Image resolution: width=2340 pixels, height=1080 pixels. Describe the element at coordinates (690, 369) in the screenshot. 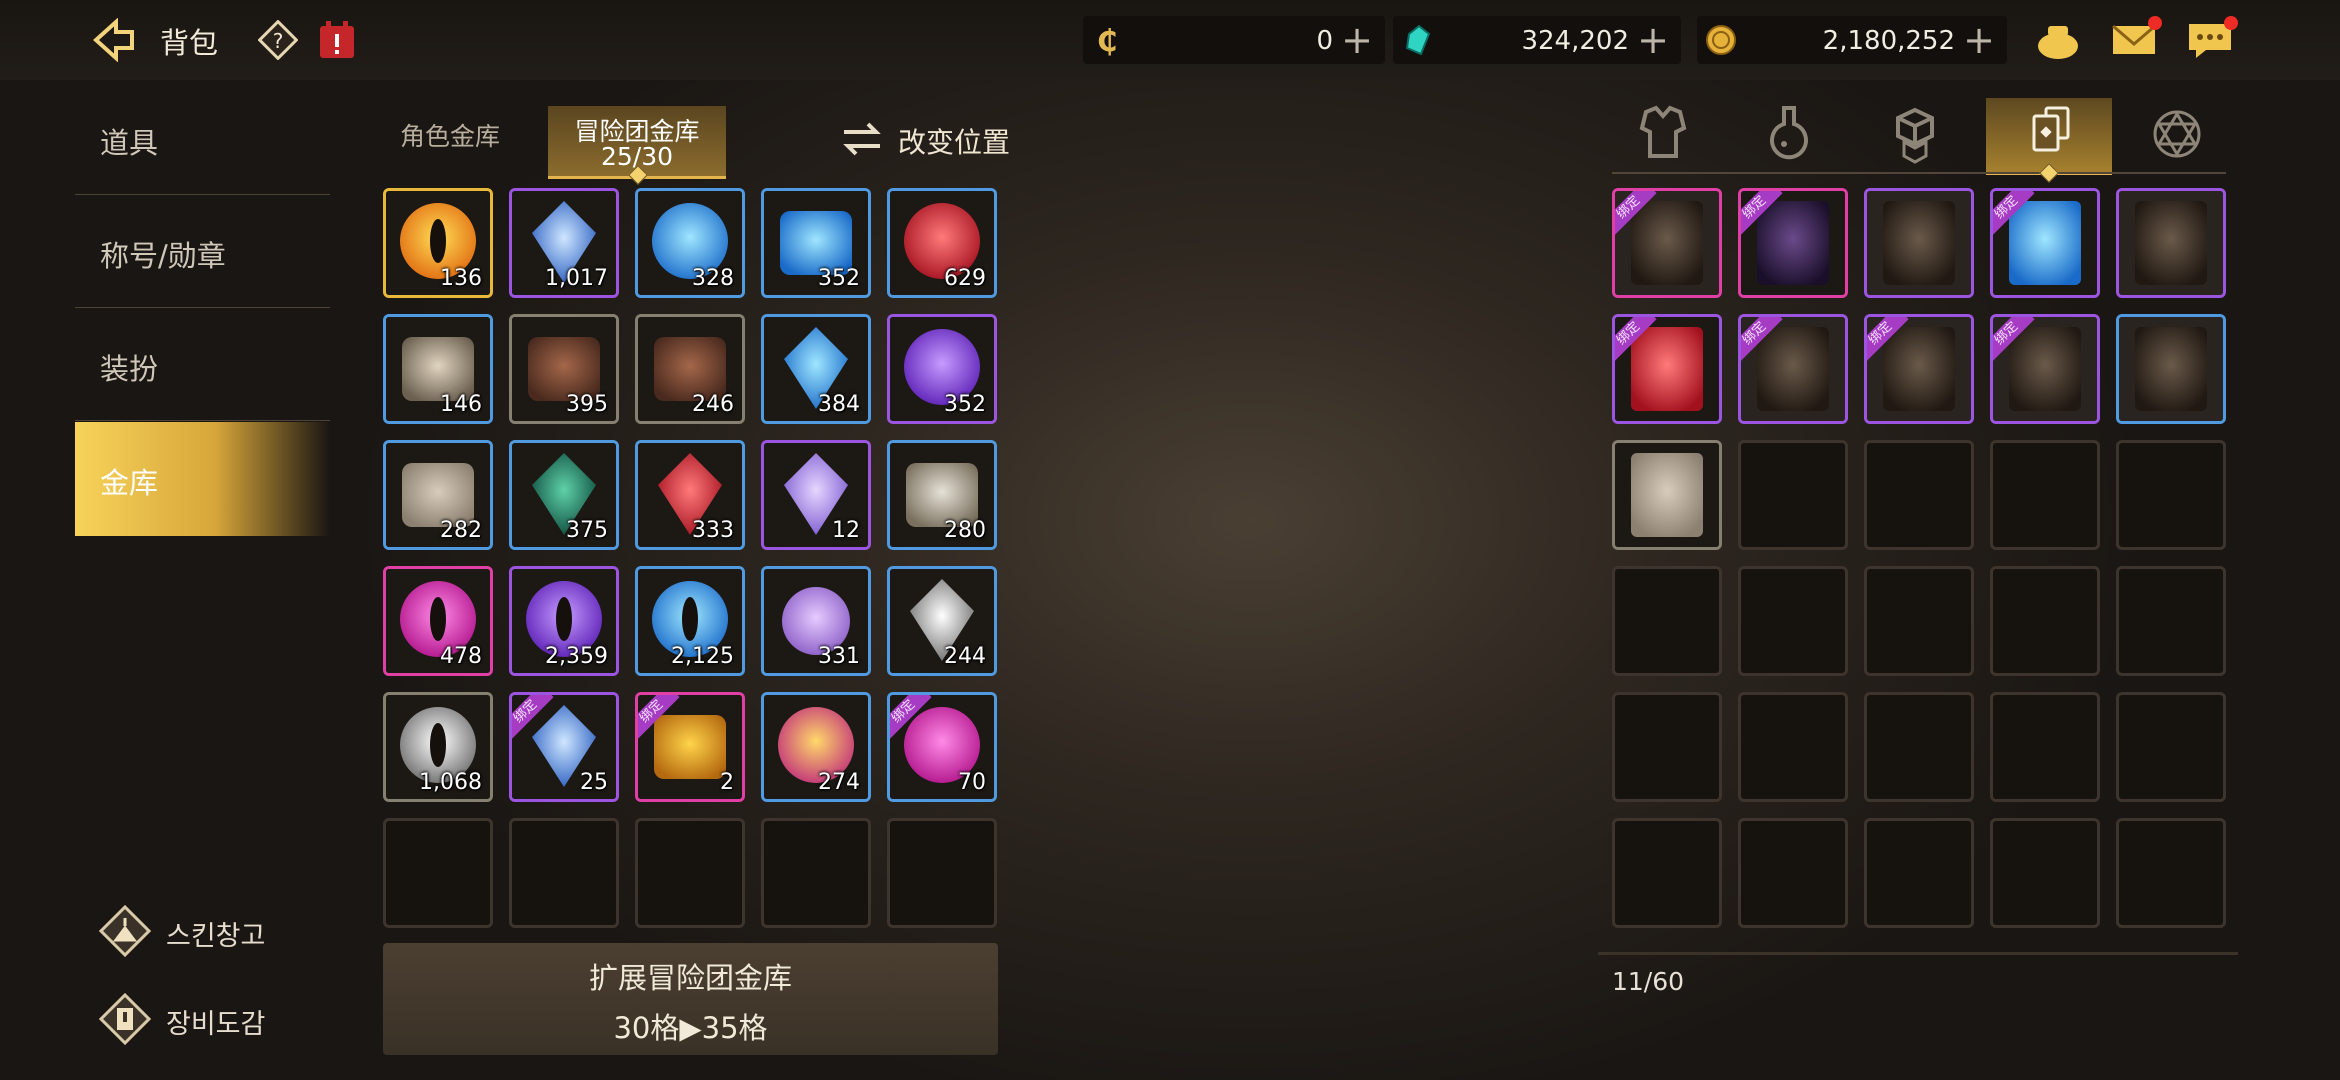

I see `item-slot: 246` at that location.